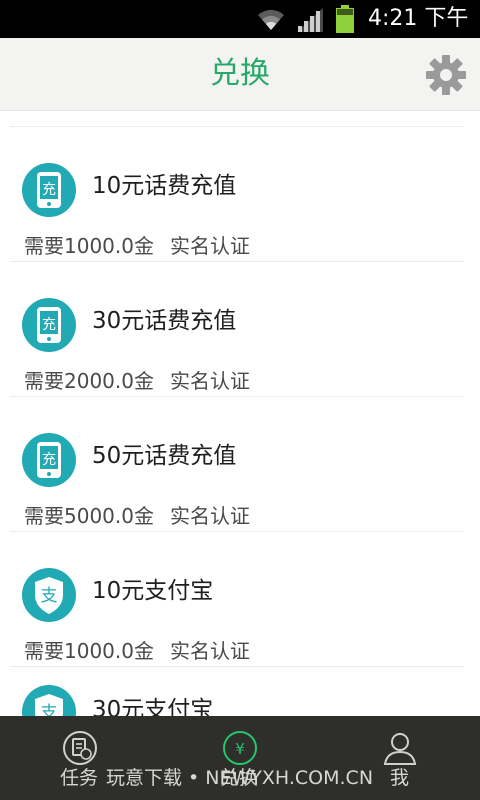 Image resolution: width=480 pixels, height=800 pixels. I want to click on watermark-text: 玩意下载 • NEWYXH.COM.CN, so click(240, 778).